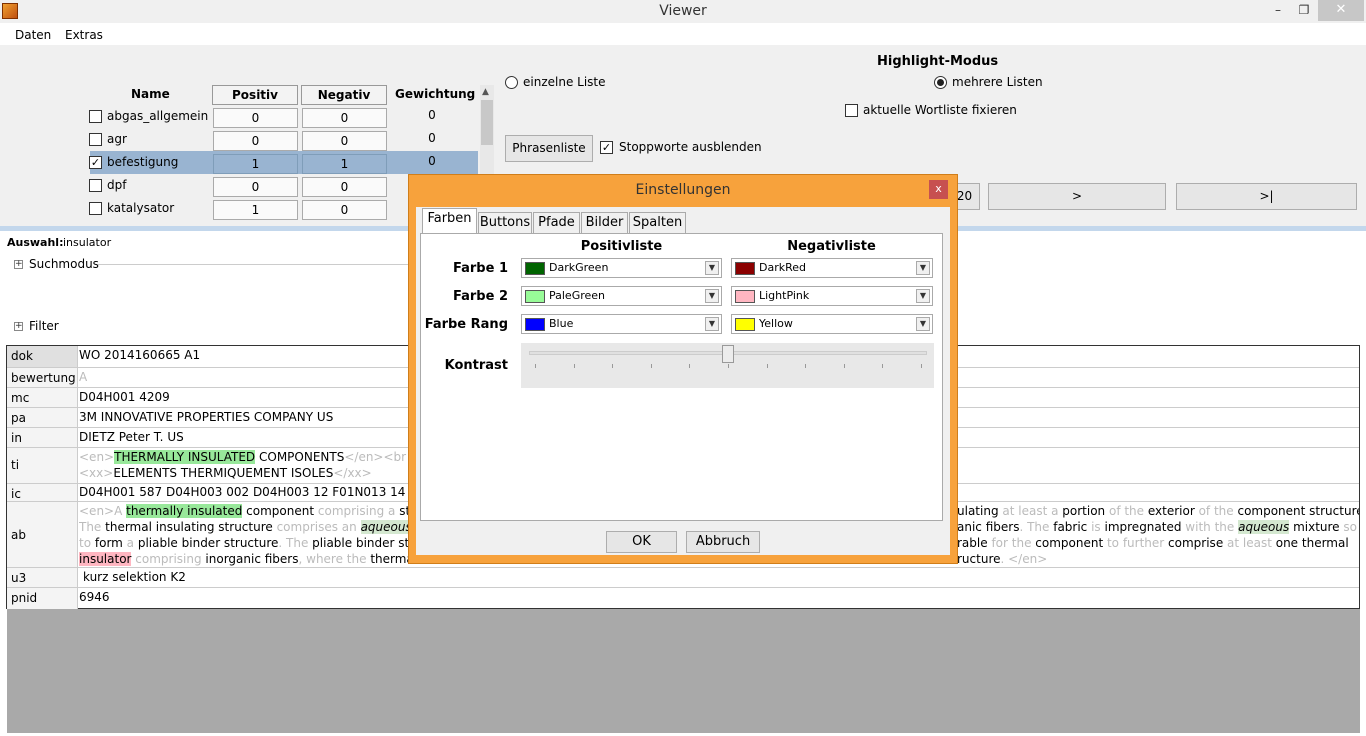 The height and width of the screenshot is (736, 1366). What do you see at coordinates (1126, 511) in the screenshot?
I see `ab-text: of the` at bounding box center [1126, 511].